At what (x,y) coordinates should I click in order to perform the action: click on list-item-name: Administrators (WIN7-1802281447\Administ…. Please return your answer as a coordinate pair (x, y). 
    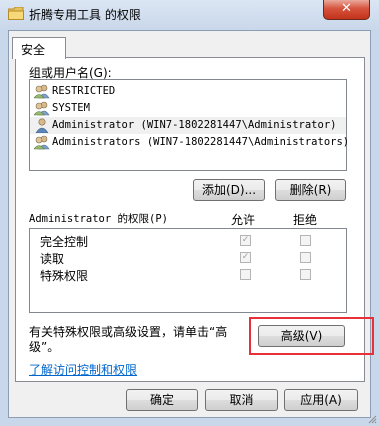
    Looking at the image, I should click on (201, 142).